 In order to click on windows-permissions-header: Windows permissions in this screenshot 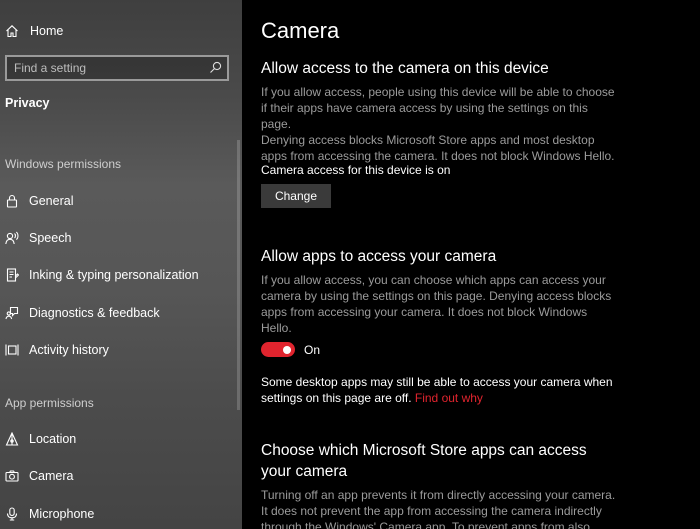, I will do `click(63, 164)`.